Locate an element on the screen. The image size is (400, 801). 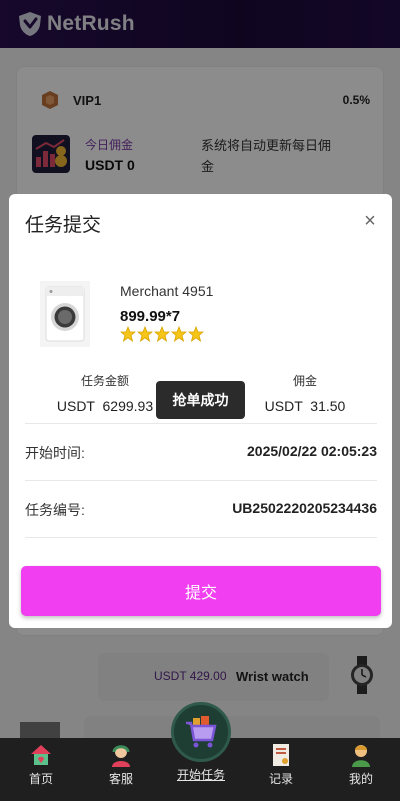
commission-amount-value: USDT 31.50 is located at coordinates (305, 406).